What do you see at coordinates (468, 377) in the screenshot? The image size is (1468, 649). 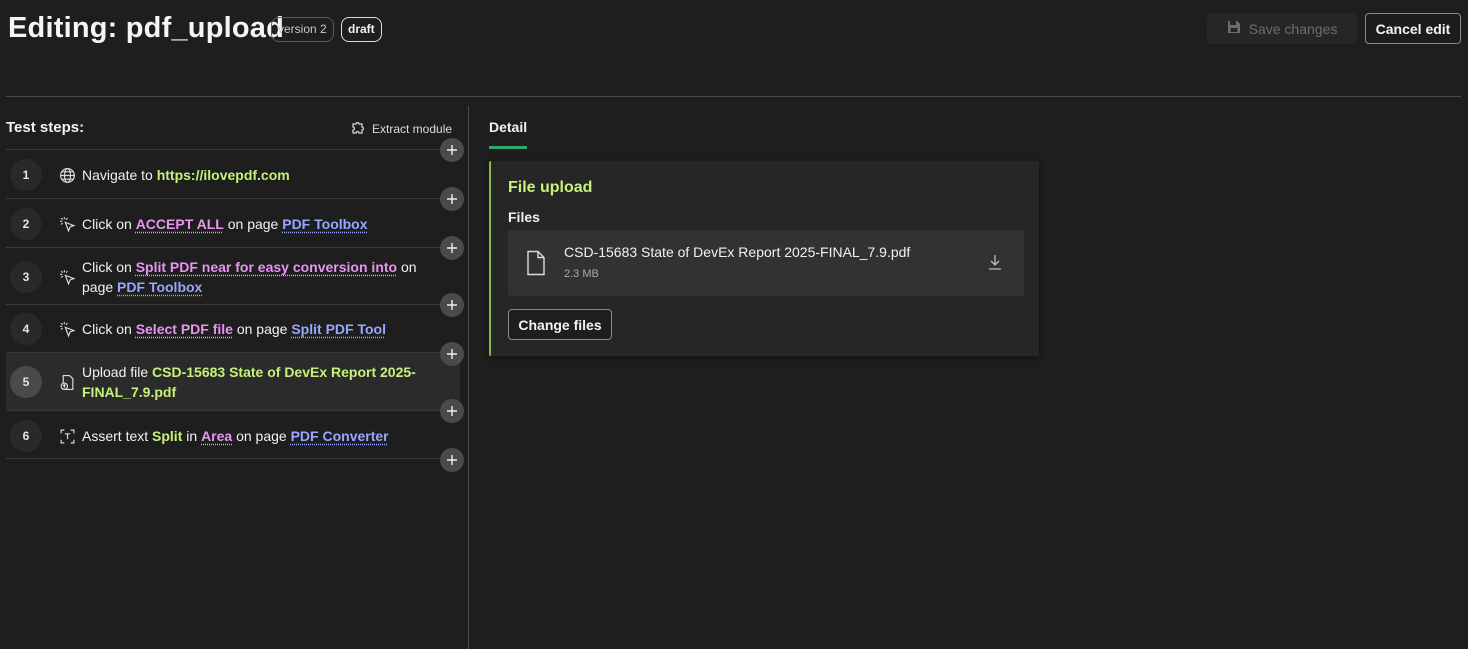 I see `panel-separator` at bounding box center [468, 377].